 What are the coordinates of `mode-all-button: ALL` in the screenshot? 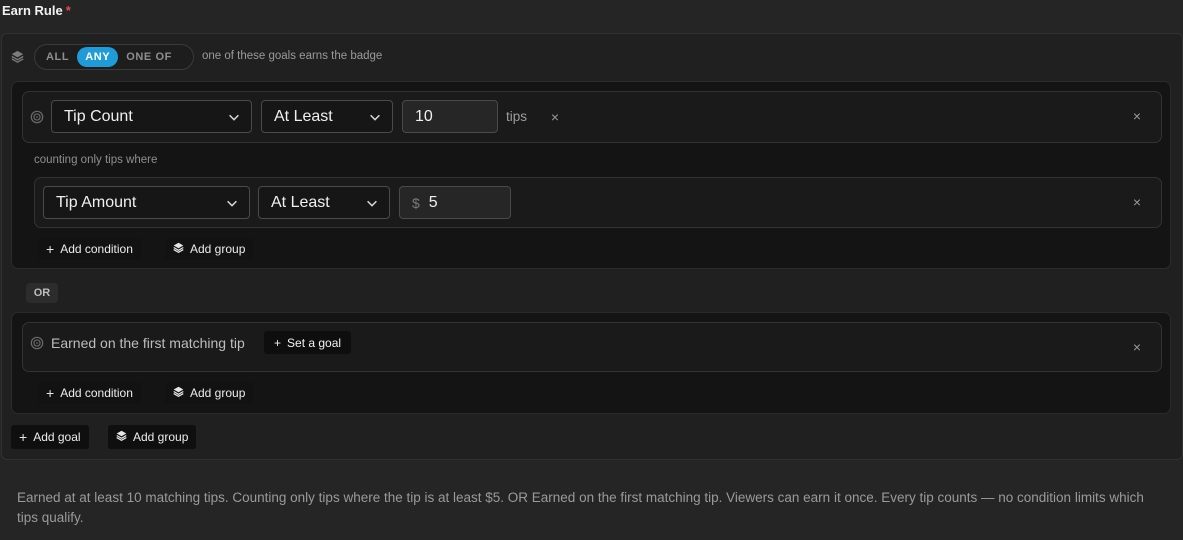 It's located at (57, 57).